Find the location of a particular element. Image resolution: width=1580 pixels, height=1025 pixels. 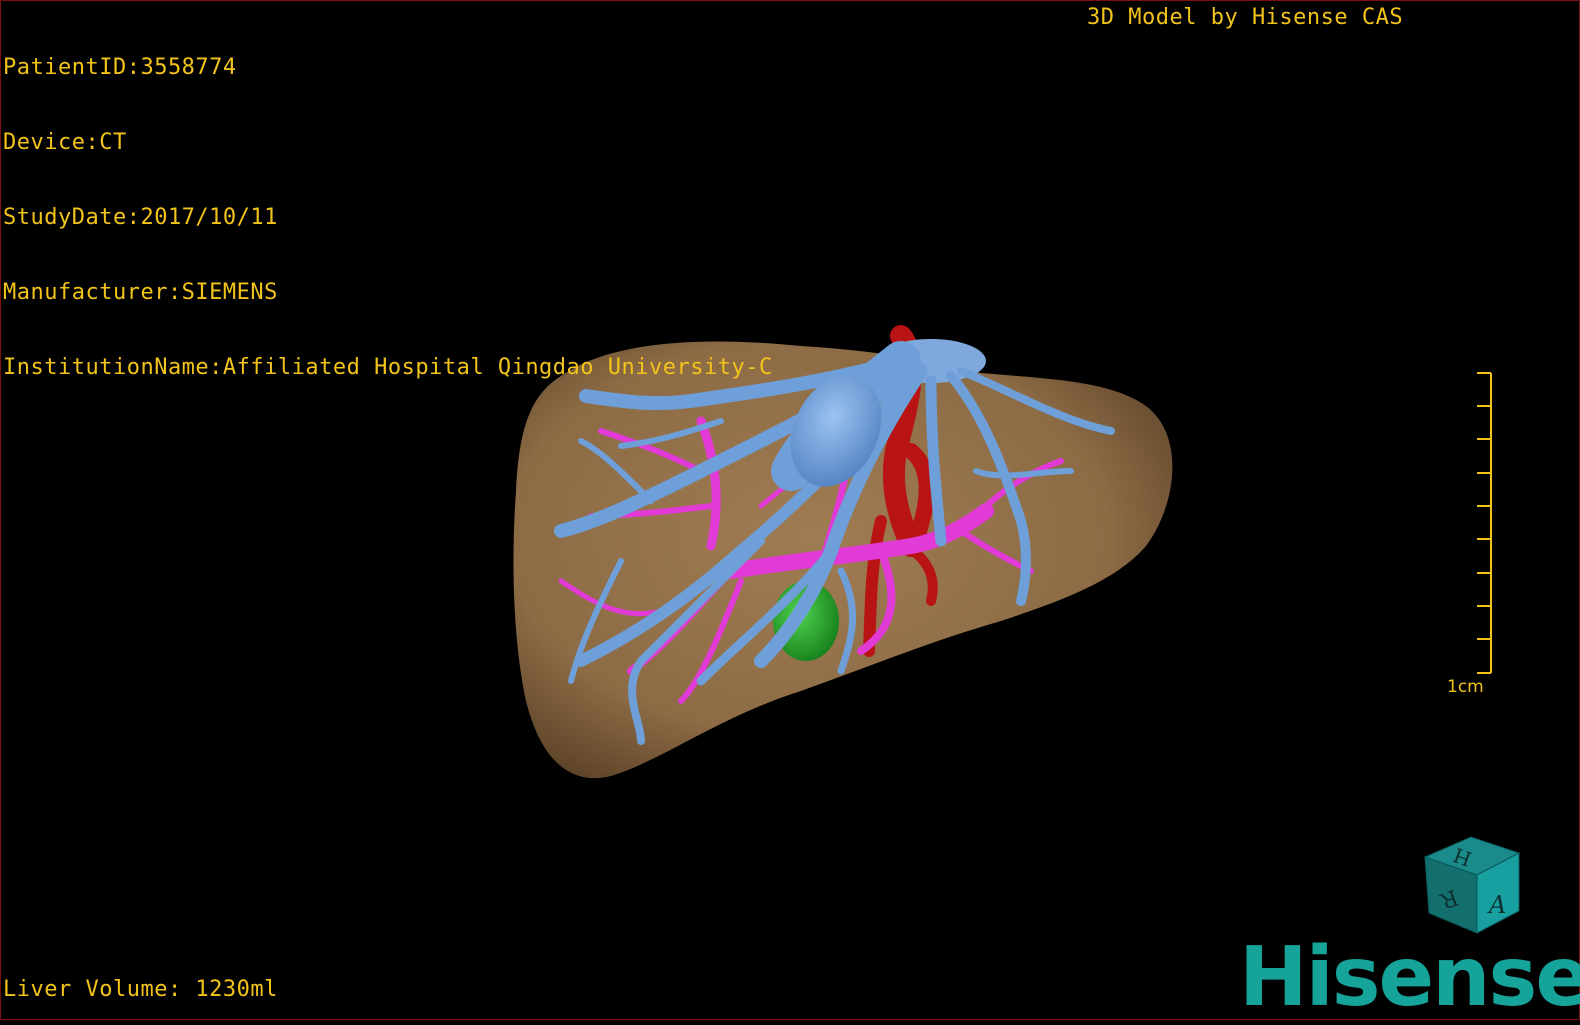

study-date-label: StudyDate:2017/10/11 is located at coordinates (140, 217).